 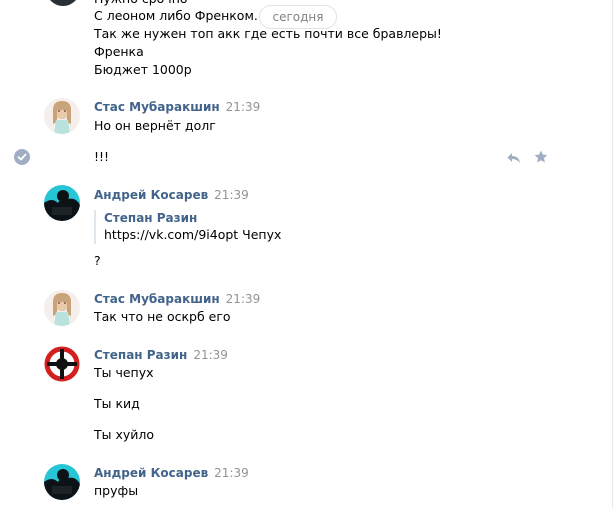 What do you see at coordinates (162, 316) in the screenshot?
I see `message-text: Так что не оскрб его` at bounding box center [162, 316].